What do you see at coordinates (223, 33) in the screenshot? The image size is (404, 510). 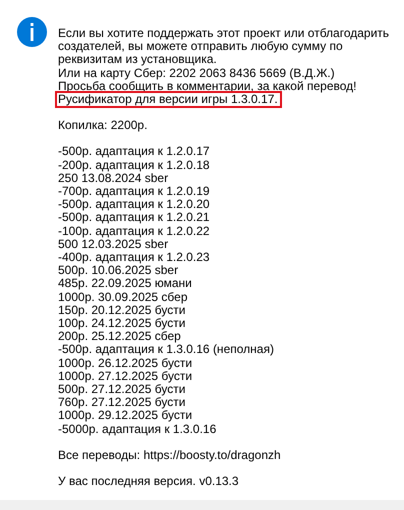 I see `message-line: Если вы хотите поддержать этот проект или отблагодарить` at bounding box center [223, 33].